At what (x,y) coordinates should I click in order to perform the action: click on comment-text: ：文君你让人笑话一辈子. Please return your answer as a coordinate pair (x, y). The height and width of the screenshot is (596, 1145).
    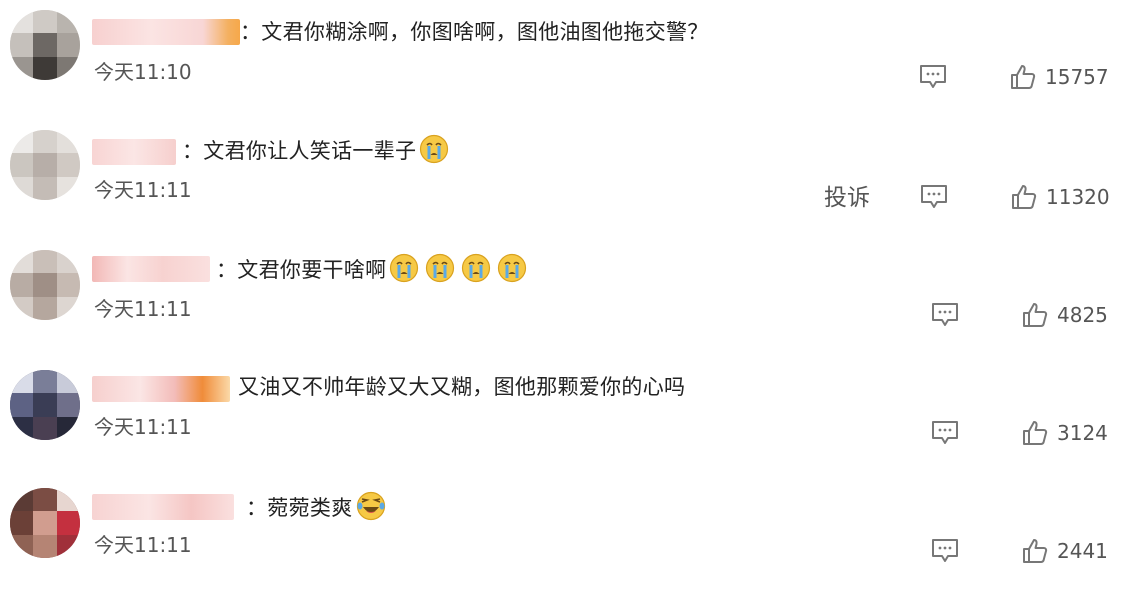
    Looking at the image, I should click on (317, 150).